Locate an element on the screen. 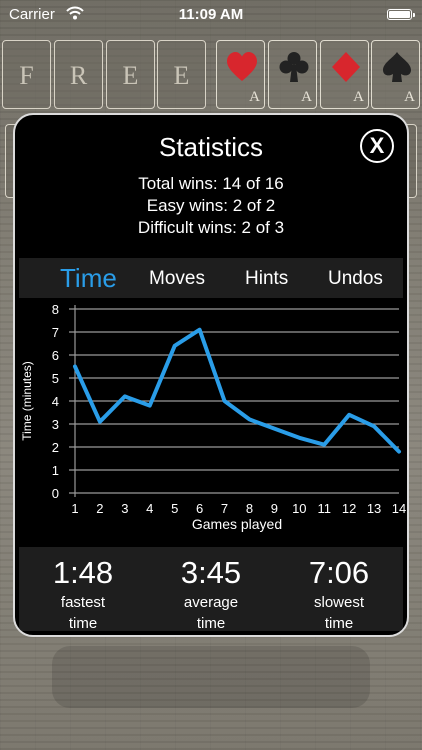 This screenshot has height=750, width=422. fastest-time-stat: 1:48 fastest time is located at coordinates (83, 590).